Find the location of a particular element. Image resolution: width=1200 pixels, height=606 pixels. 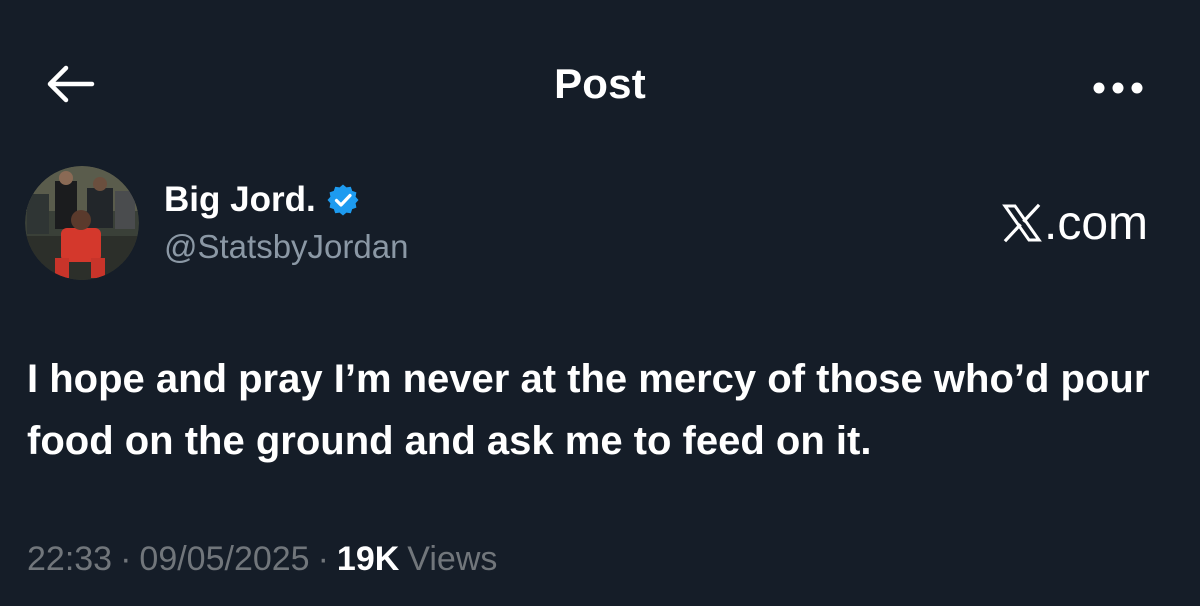

source-watermark: .com is located at coordinates (1075, 223).